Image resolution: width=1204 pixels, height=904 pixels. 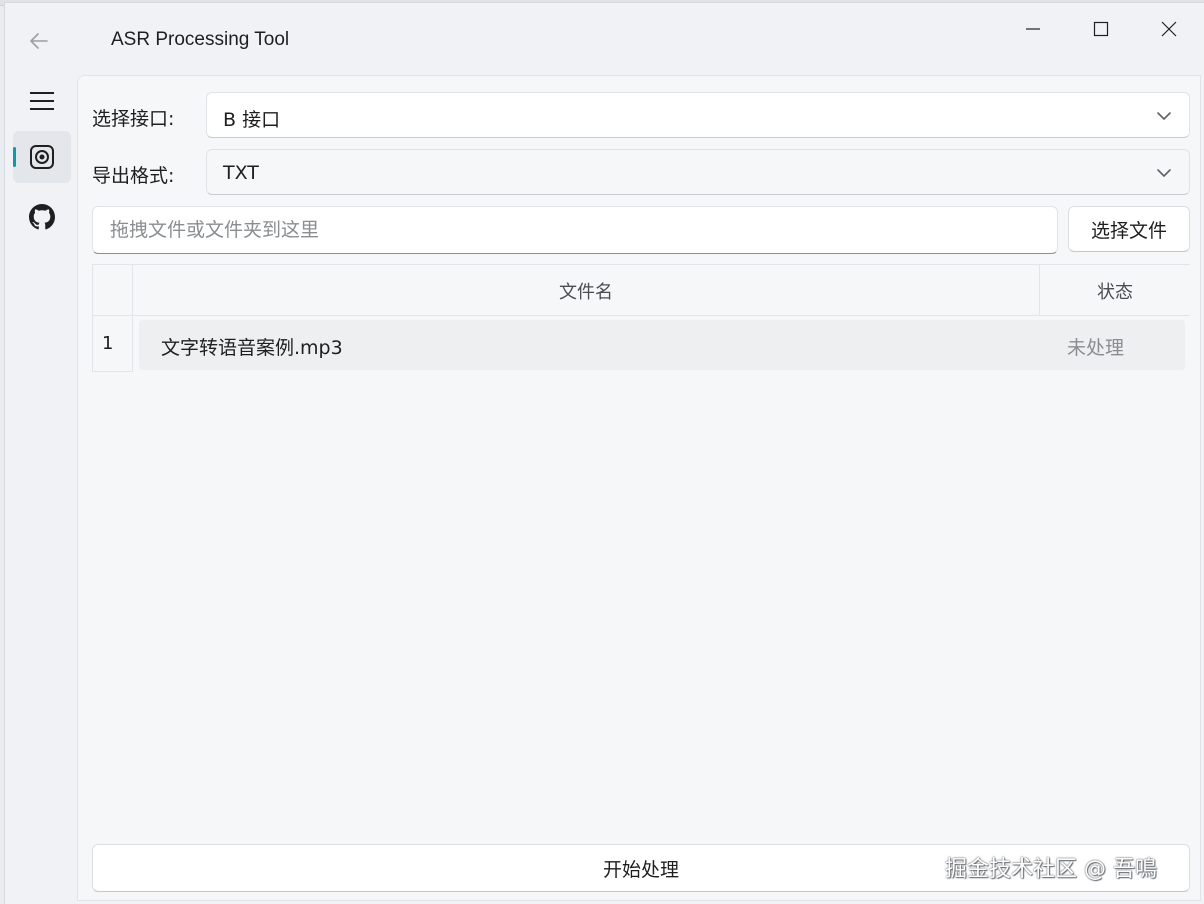 What do you see at coordinates (641, 868) in the screenshot?
I see `start-processing-button: 开始处理` at bounding box center [641, 868].